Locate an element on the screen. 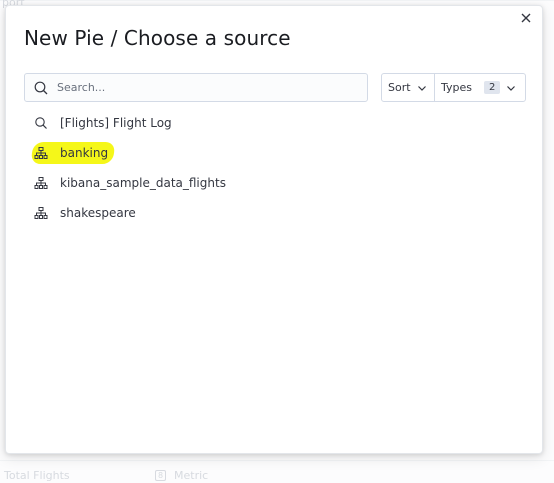  source-item-label: banking is located at coordinates (84, 153).